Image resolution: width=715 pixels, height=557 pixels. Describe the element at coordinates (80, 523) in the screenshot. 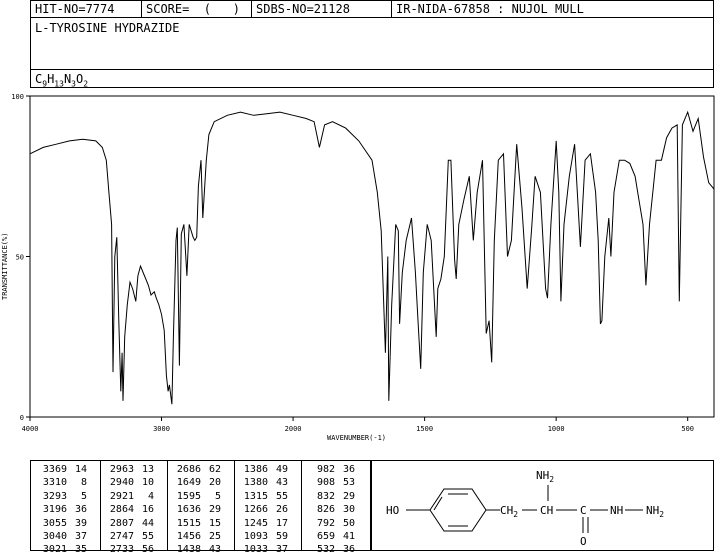

I see `peak-transmittance: 39` at that location.